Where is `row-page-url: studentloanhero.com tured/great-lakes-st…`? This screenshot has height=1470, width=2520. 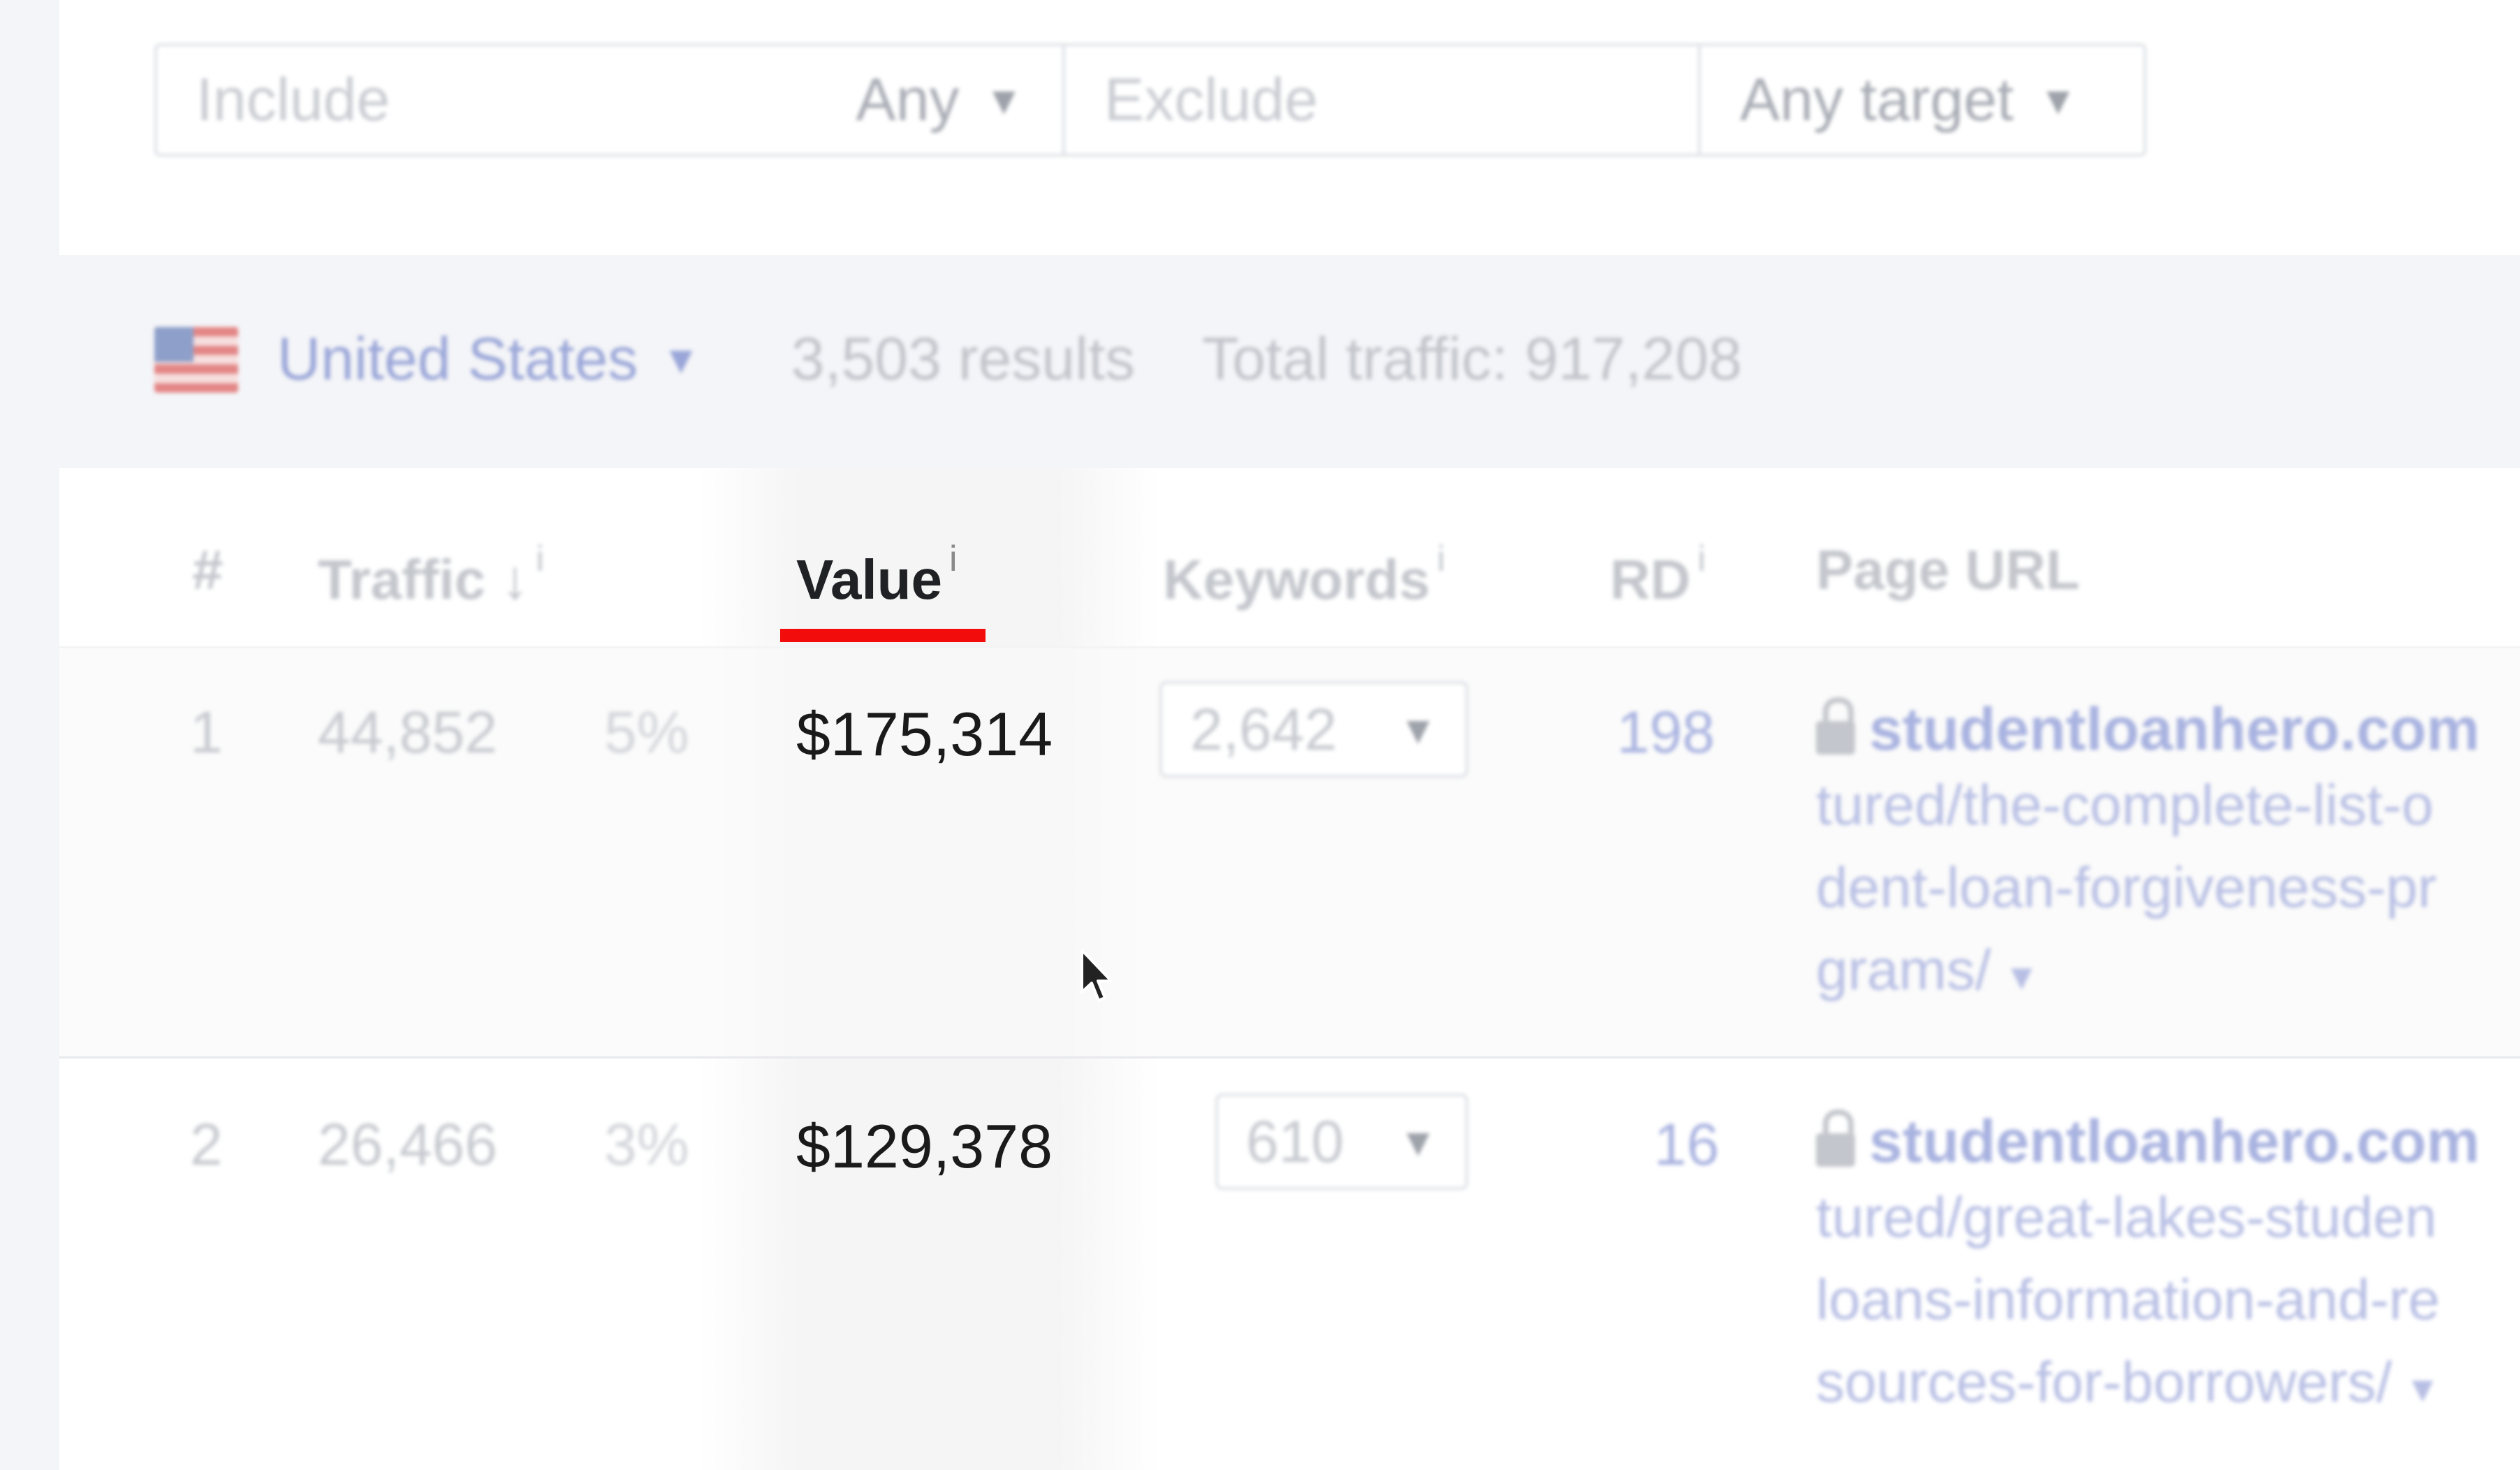
row-page-url: studentloanhero.com tured/great-lakes-st… is located at coordinates (2168, 1269).